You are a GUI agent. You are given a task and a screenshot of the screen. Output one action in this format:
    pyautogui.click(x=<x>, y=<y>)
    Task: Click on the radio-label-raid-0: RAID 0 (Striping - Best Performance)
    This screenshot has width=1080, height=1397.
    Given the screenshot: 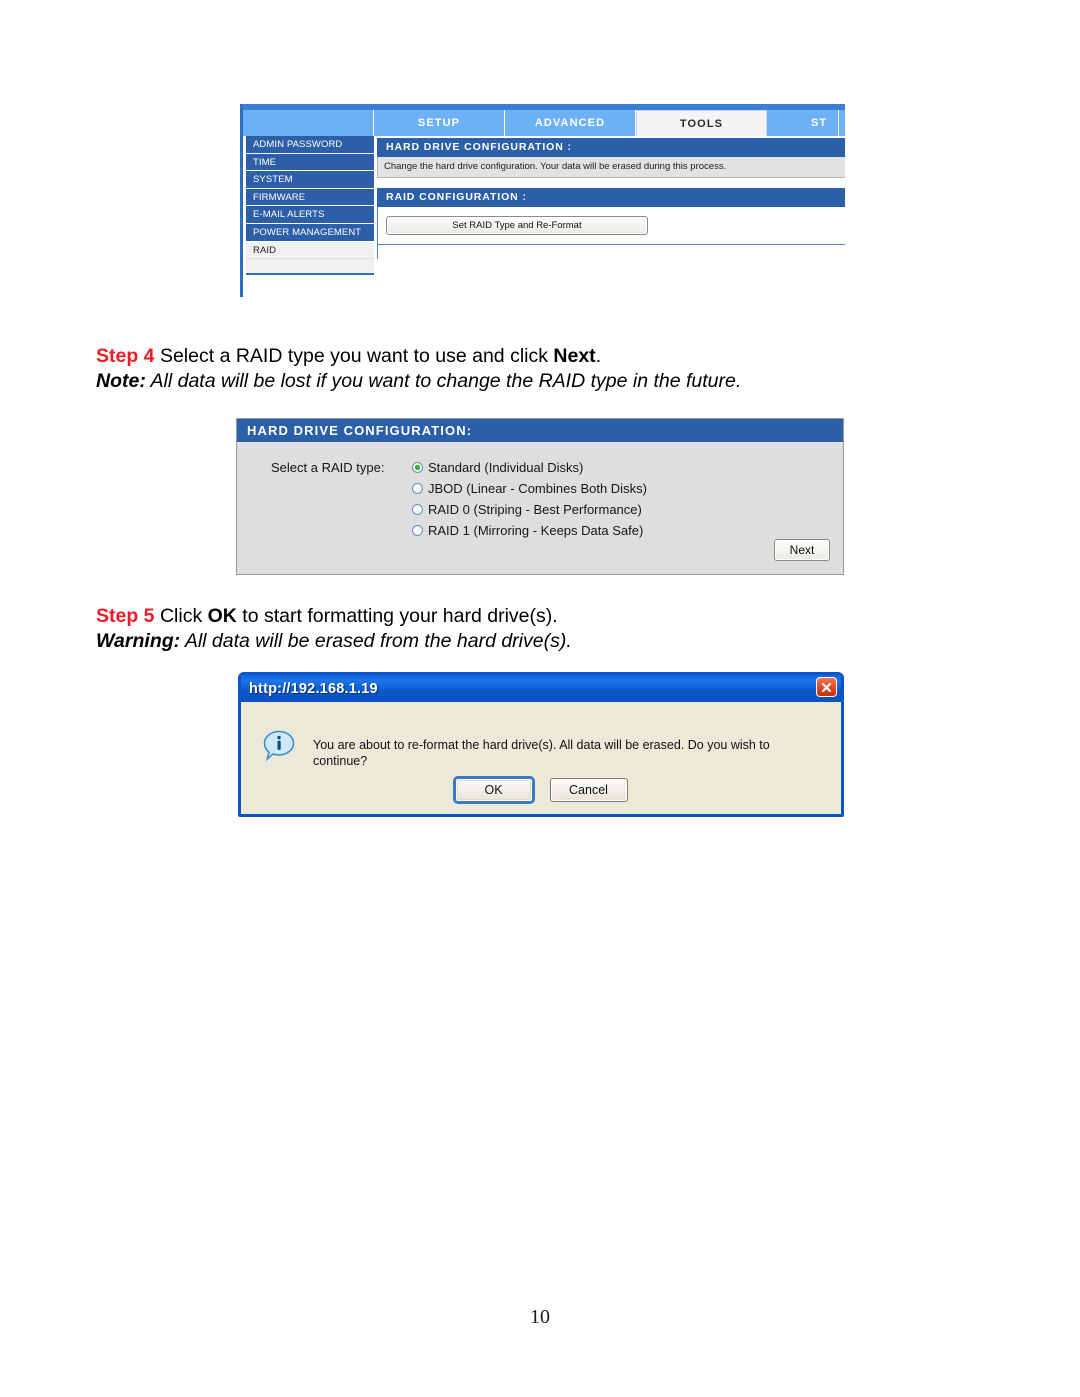 What is the action you would take?
    pyautogui.click(x=535, y=509)
    